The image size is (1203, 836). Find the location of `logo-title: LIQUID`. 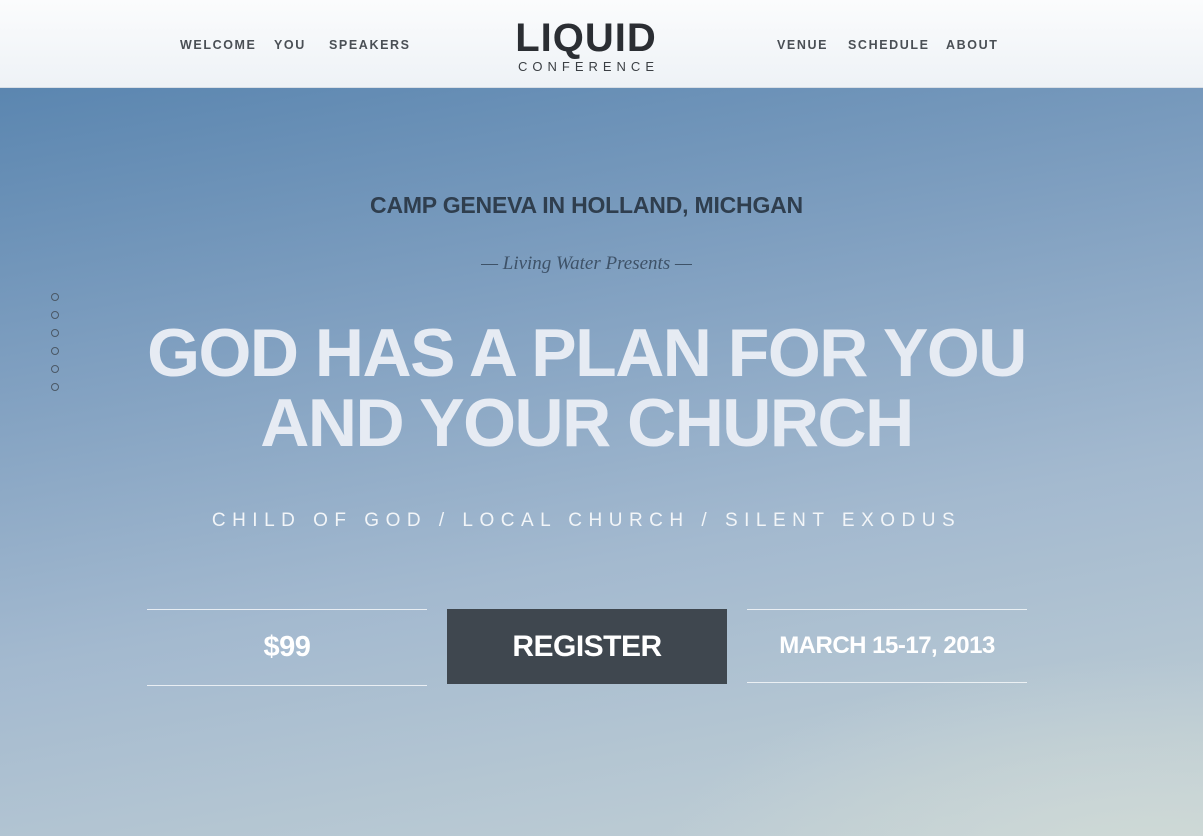

logo-title: LIQUID is located at coordinates (586, 38).